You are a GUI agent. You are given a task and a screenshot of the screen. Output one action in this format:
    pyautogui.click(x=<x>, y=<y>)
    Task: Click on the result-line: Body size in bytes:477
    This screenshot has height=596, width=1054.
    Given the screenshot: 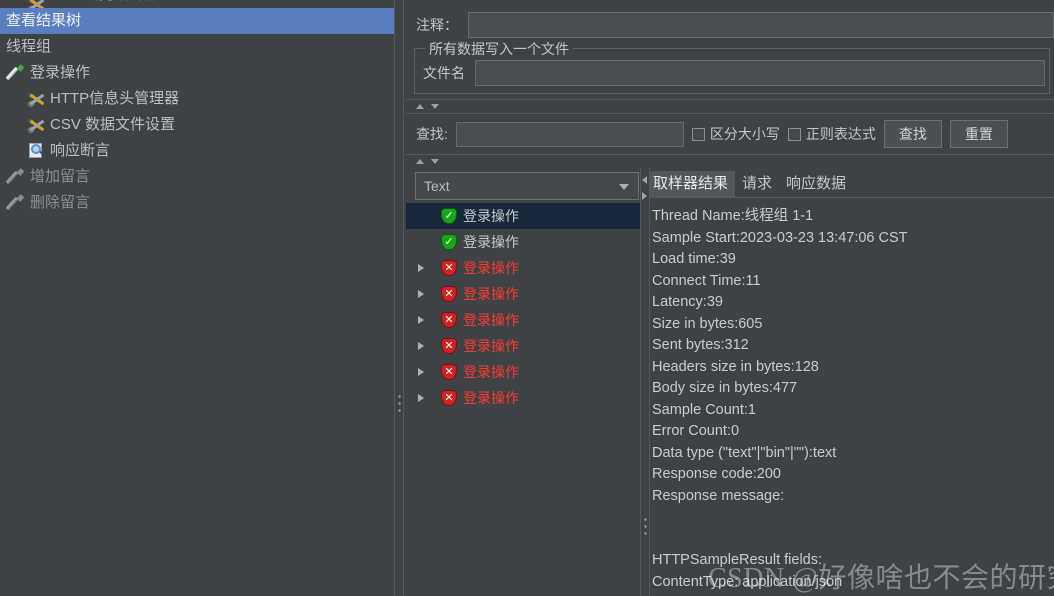 What is the action you would take?
    pyautogui.click(x=725, y=388)
    